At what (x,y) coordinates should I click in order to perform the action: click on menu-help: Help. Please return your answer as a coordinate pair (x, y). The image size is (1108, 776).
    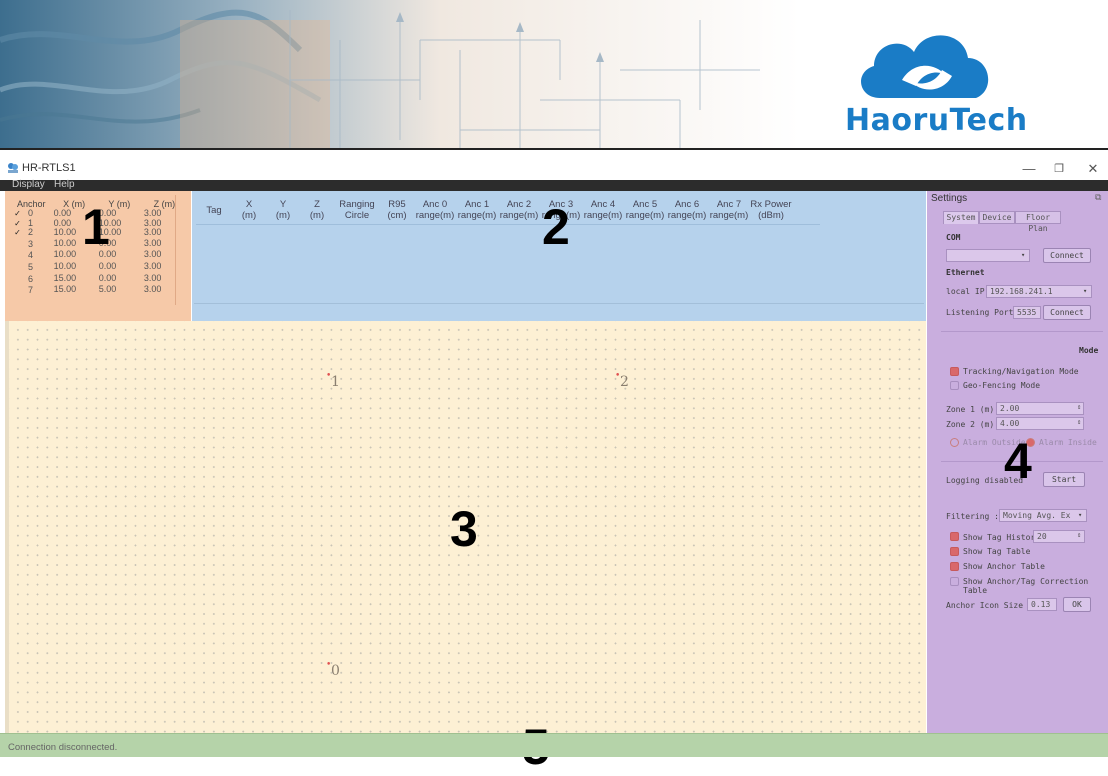
    Looking at the image, I should click on (64, 184).